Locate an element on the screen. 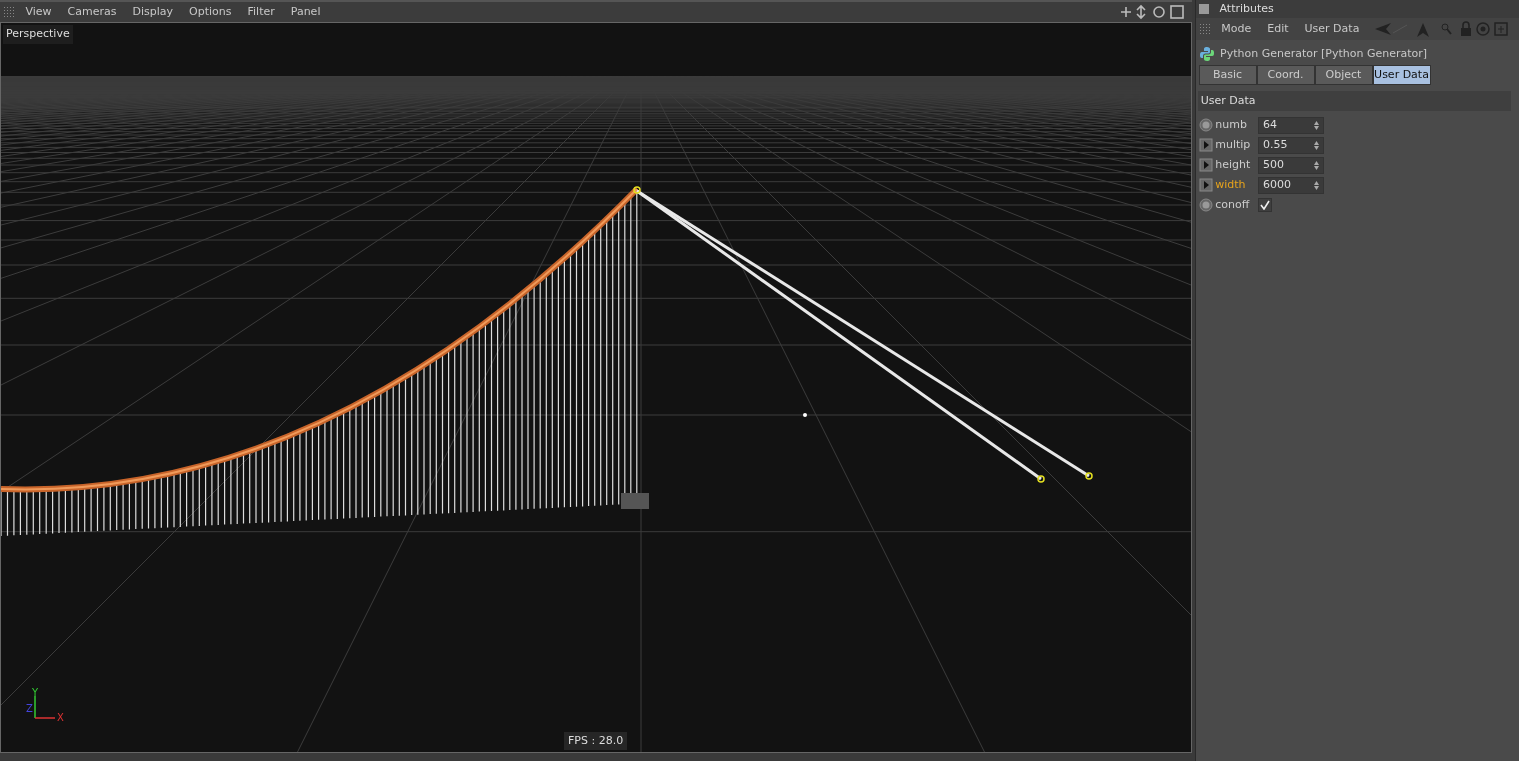 Image resolution: width=1519 pixels, height=761 pixels. panel-icon is located at coordinates (1203, 9).